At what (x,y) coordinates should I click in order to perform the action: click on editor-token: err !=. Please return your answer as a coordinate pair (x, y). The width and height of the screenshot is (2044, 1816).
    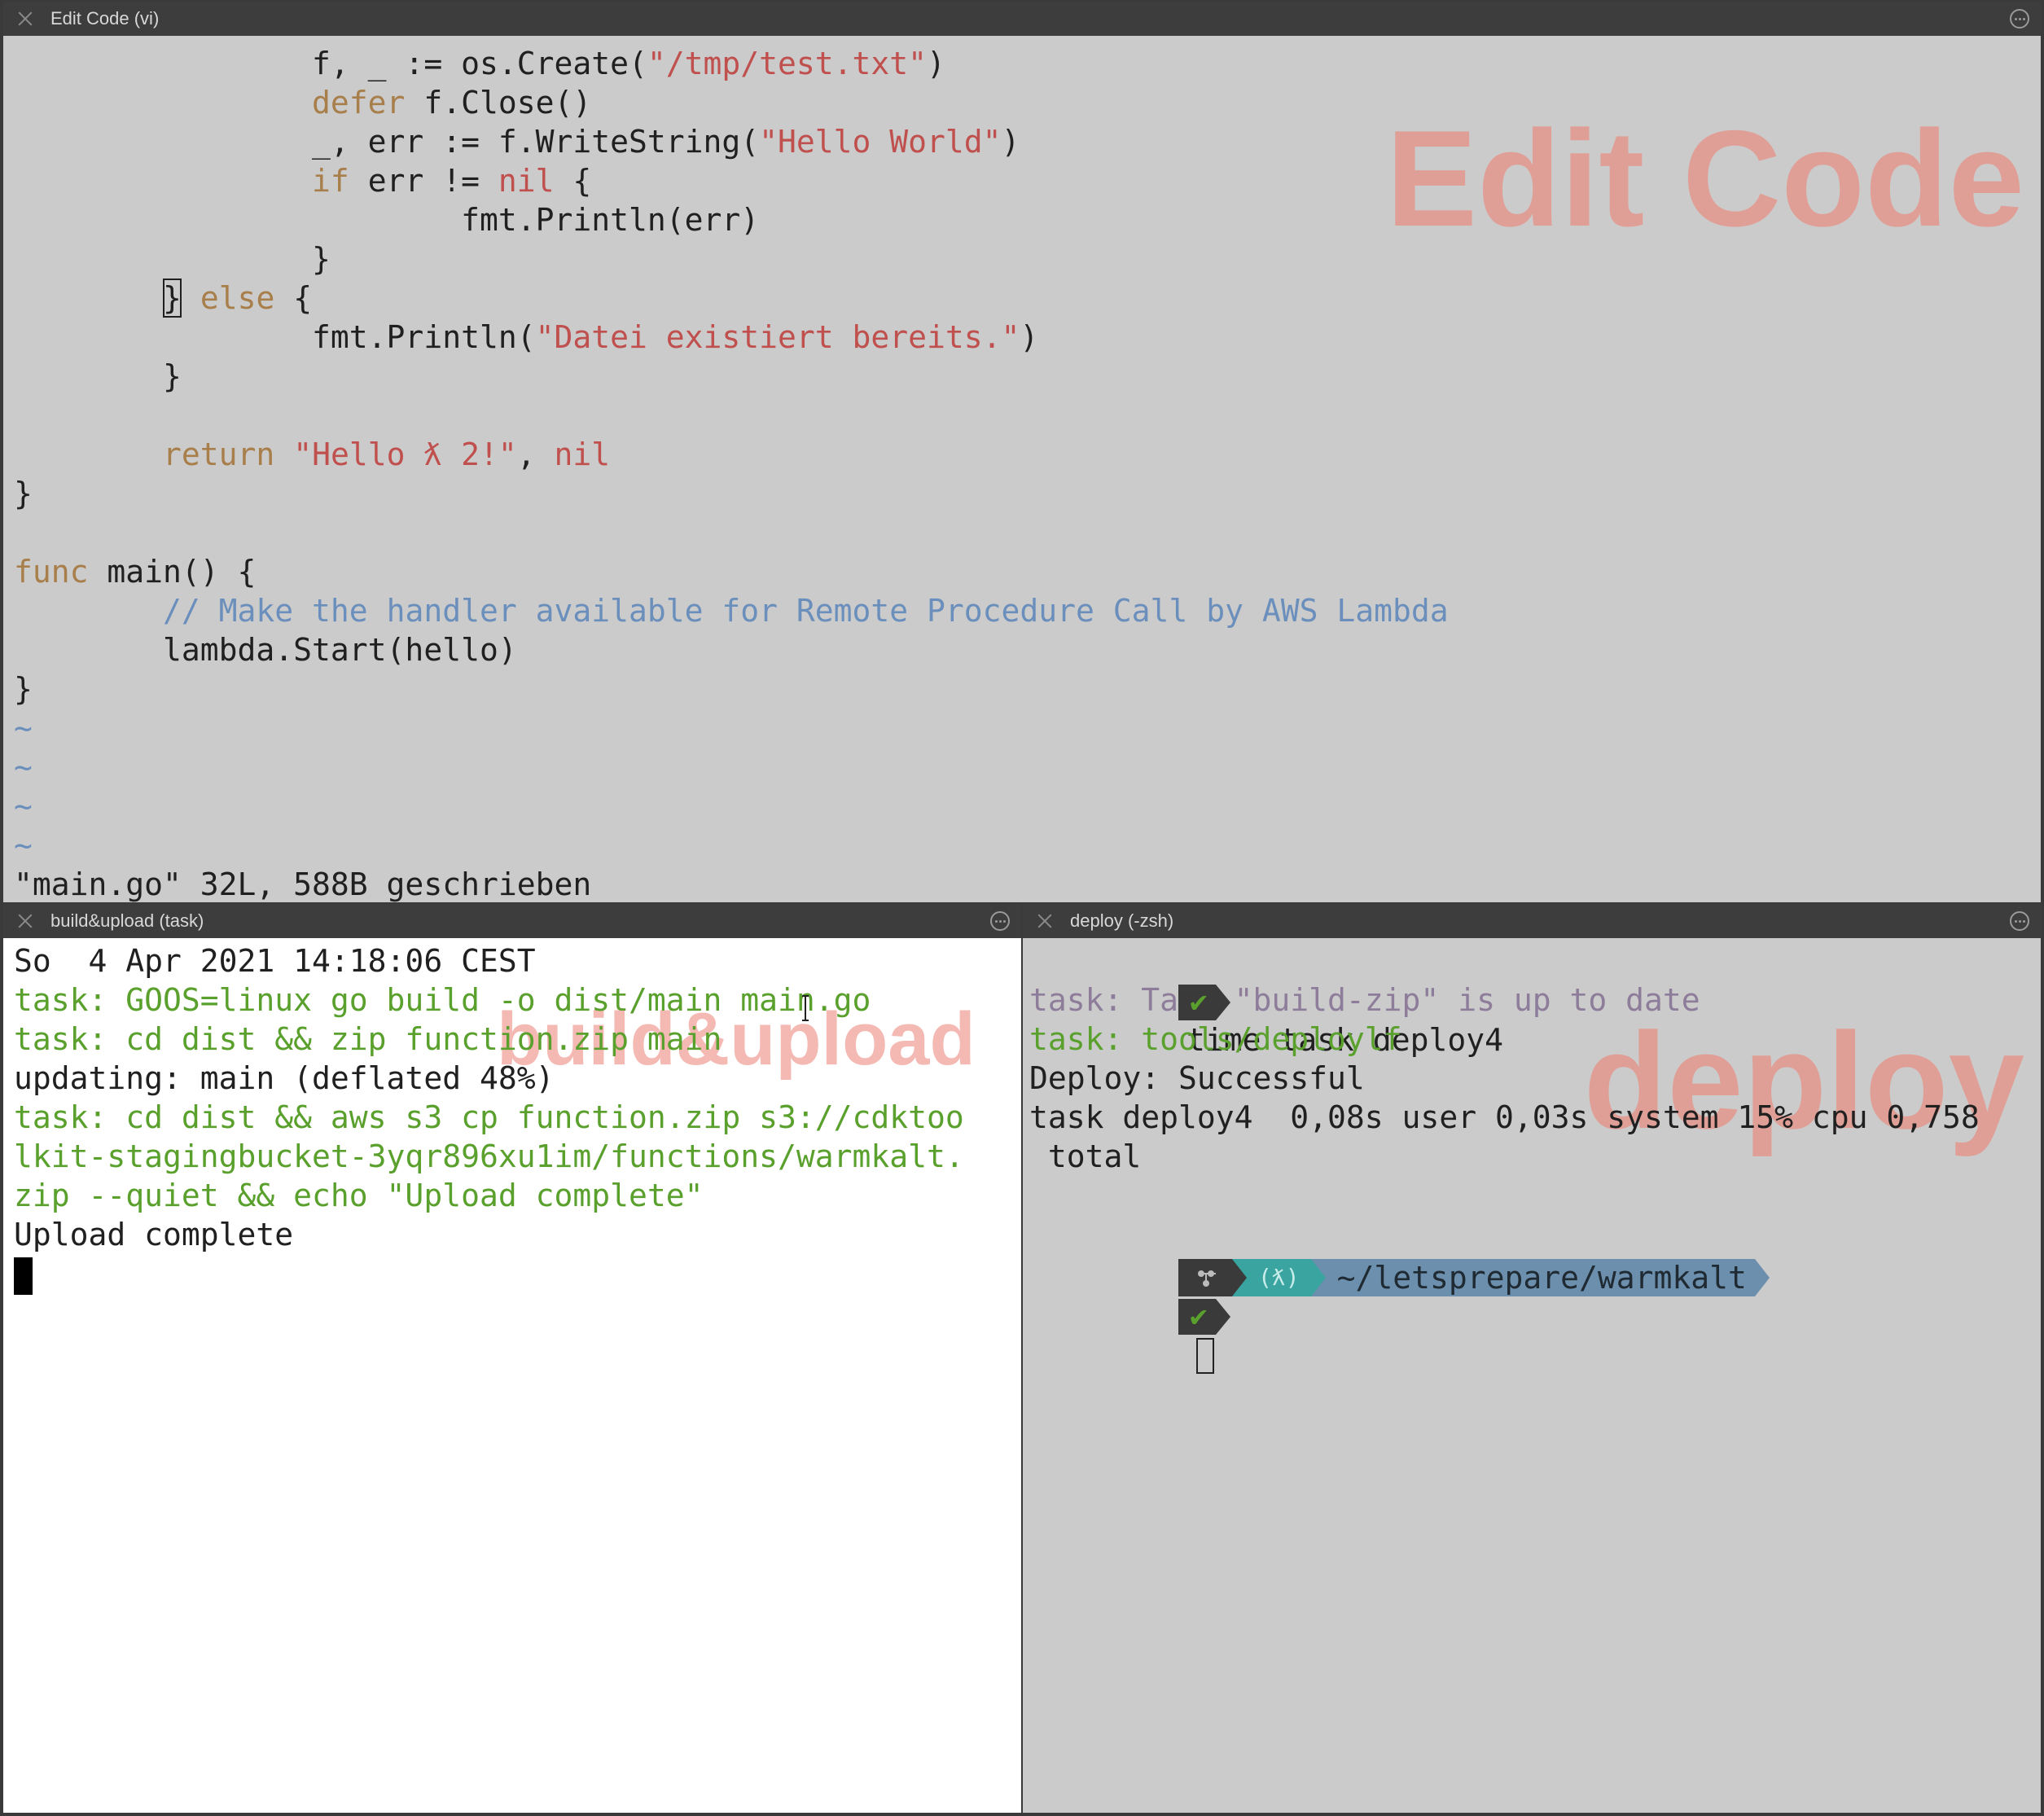
    Looking at the image, I should click on (423, 181).